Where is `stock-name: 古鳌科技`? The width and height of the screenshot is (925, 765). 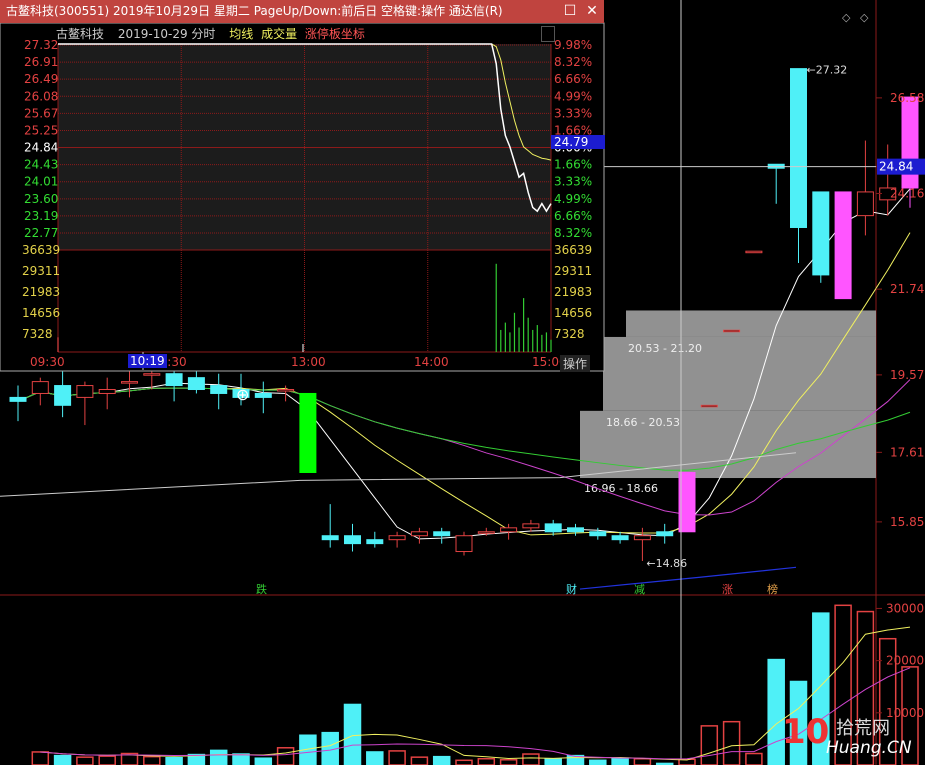
stock-name: 古鳌科技 is located at coordinates (80, 34).